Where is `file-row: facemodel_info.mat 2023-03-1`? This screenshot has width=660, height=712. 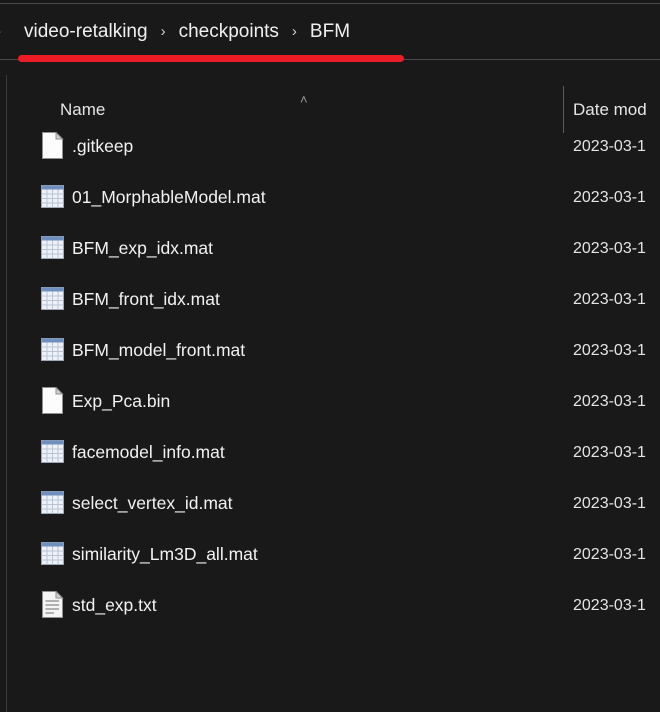 file-row: facemodel_info.mat 2023-03-1 is located at coordinates (330, 454).